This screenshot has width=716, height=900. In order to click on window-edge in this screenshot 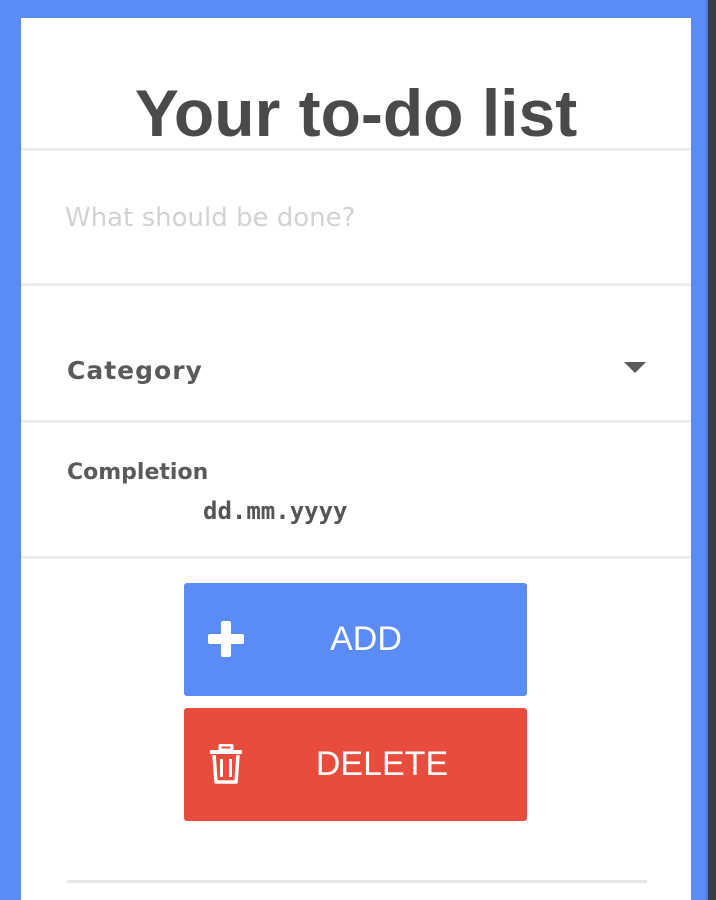, I will do `click(712, 450)`.